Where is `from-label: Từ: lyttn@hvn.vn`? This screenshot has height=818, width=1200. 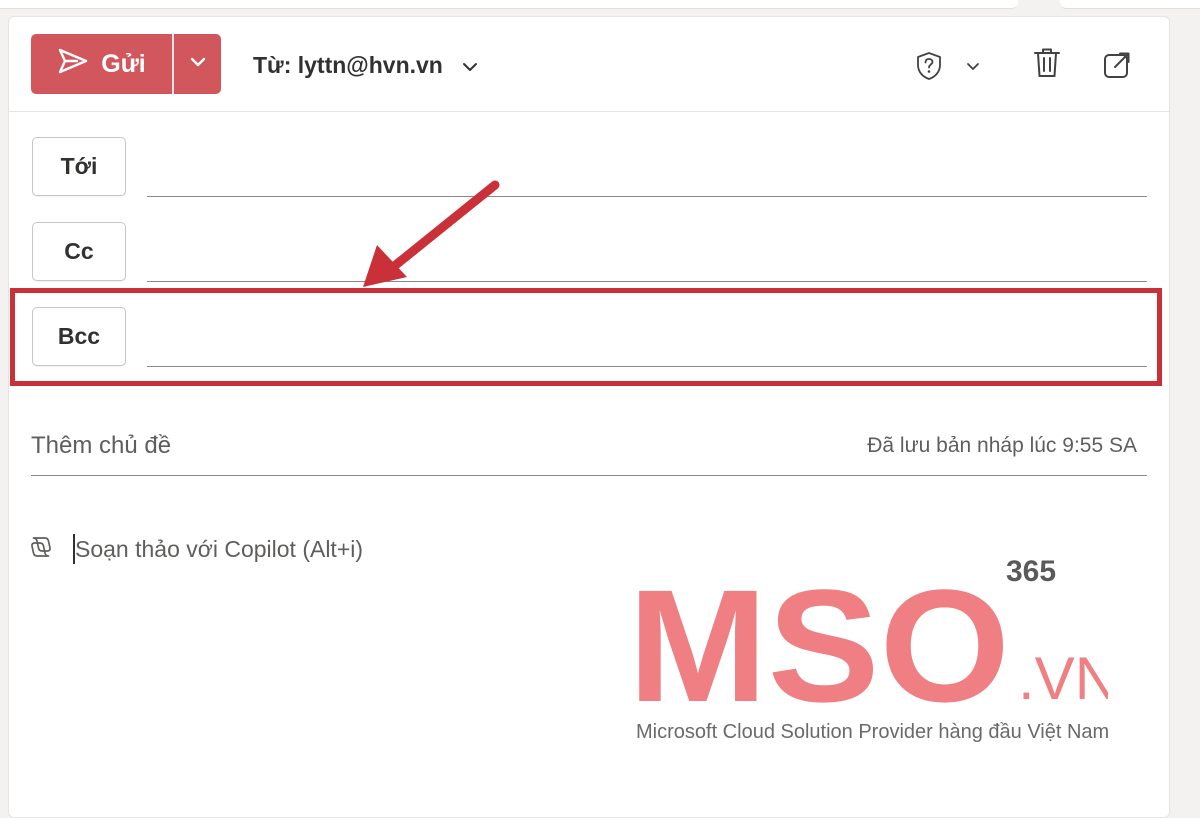 from-label: Từ: lyttn@hvn.vn is located at coordinates (348, 64).